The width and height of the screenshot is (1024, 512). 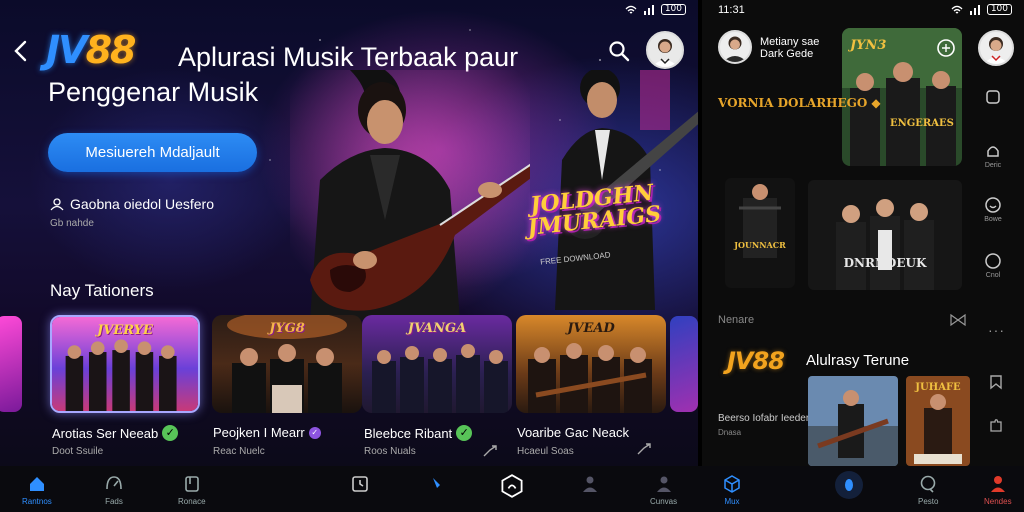 I want to click on nav-item-music, so click(x=438, y=485).